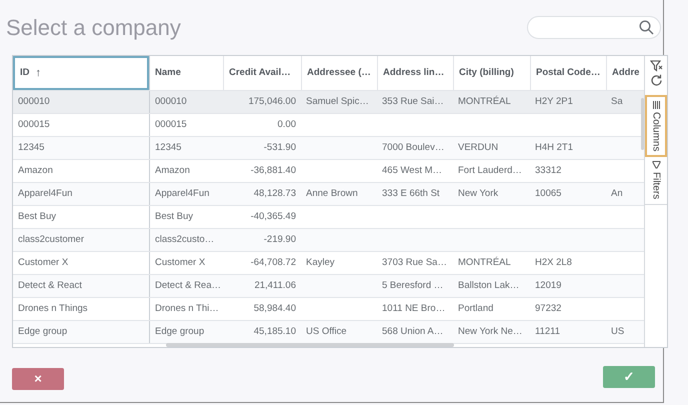 This screenshot has height=405, width=688. I want to click on table-cell-text: Kayley, so click(320, 263).